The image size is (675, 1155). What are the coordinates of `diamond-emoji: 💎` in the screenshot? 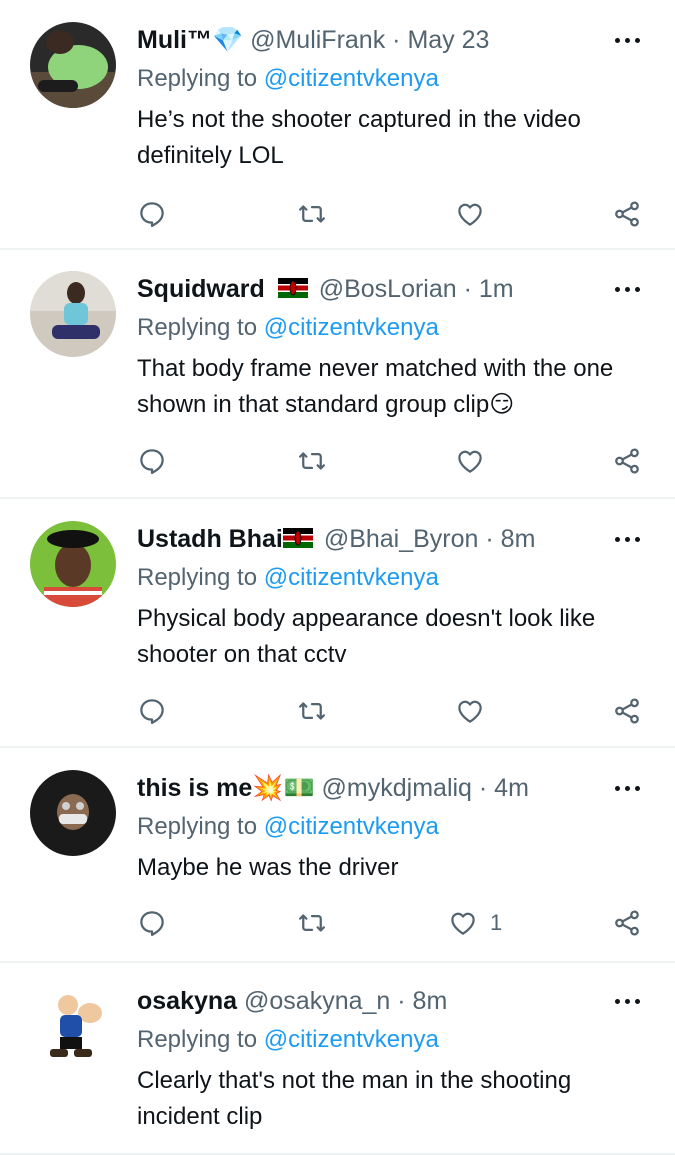 It's located at (228, 40).